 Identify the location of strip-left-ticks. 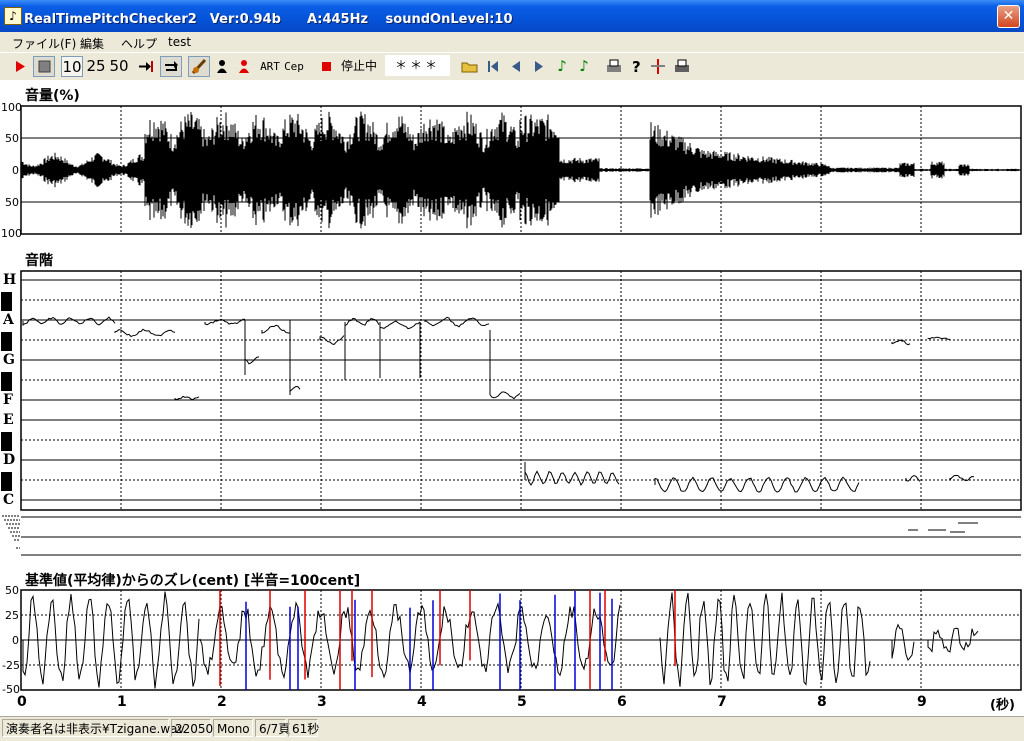
(11, 532).